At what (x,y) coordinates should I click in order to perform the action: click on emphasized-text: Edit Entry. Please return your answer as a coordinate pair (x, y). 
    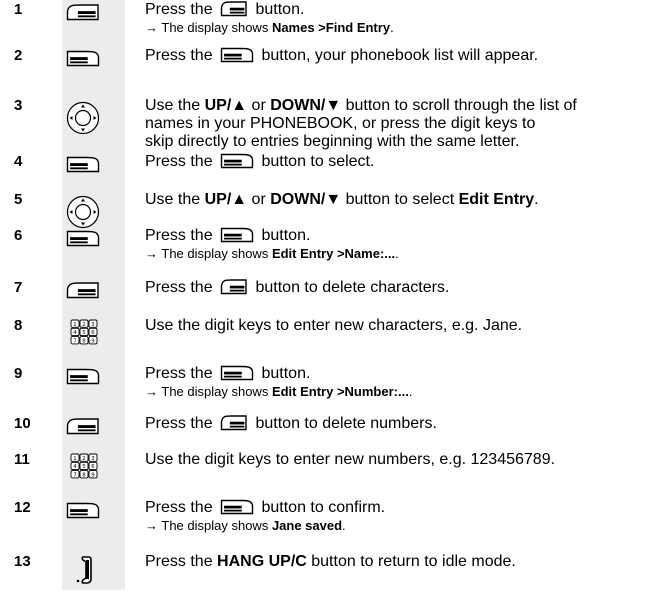
    Looking at the image, I should click on (496, 199).